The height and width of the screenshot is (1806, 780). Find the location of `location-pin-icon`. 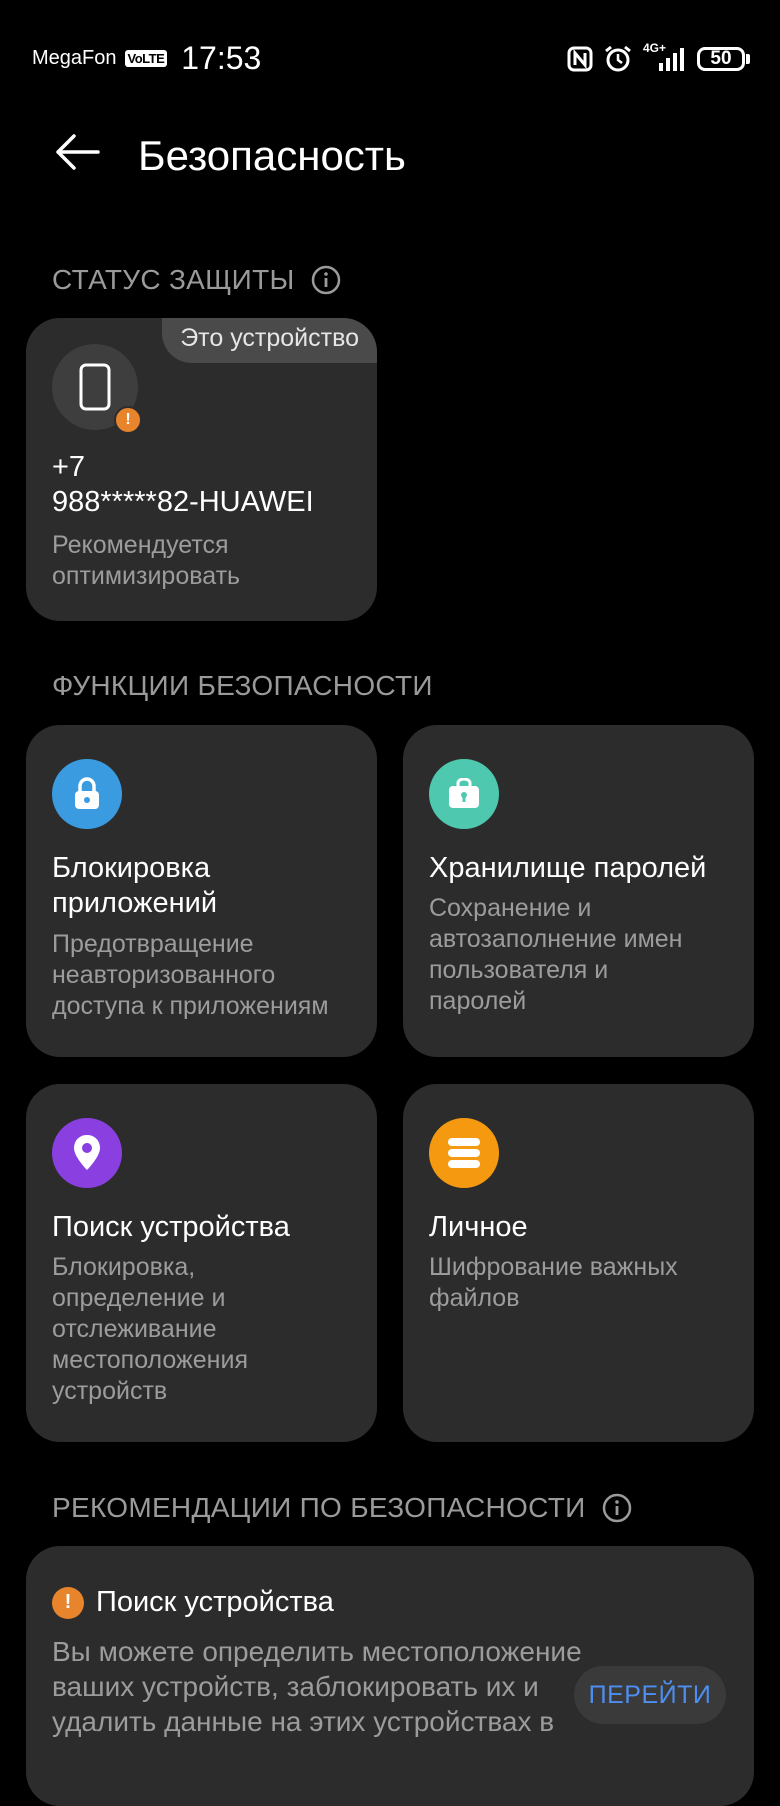

location-pin-icon is located at coordinates (87, 1153).